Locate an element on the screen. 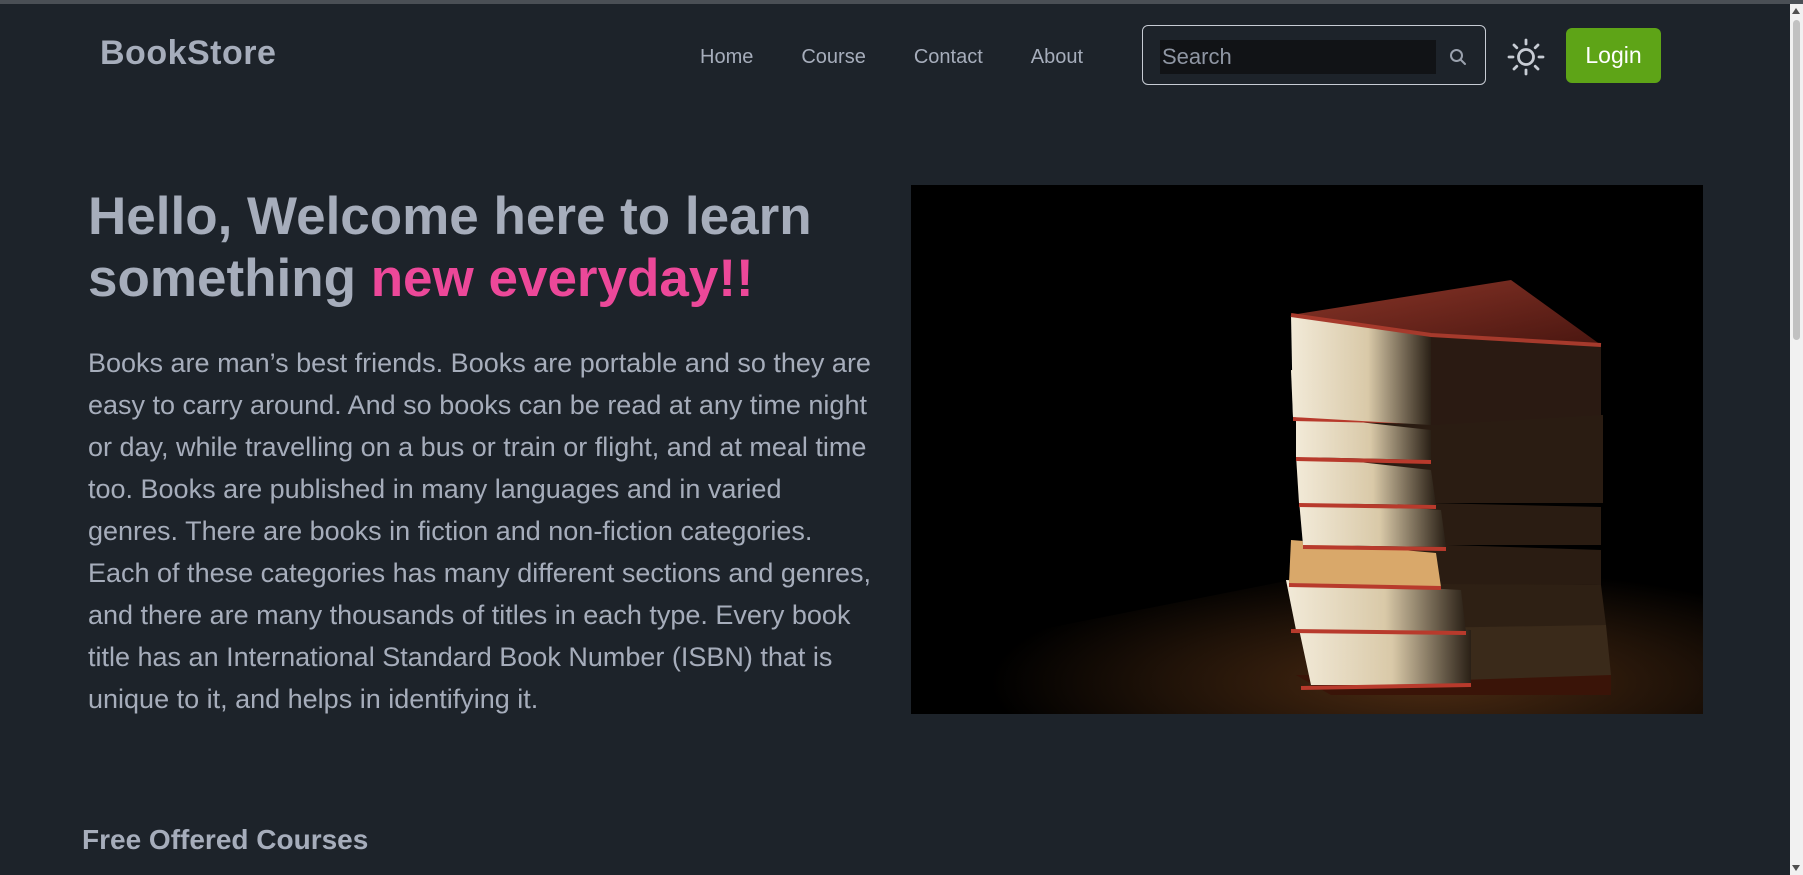 This screenshot has width=1803, height=875. nav-links: Home Course Contact About is located at coordinates (915, 61).